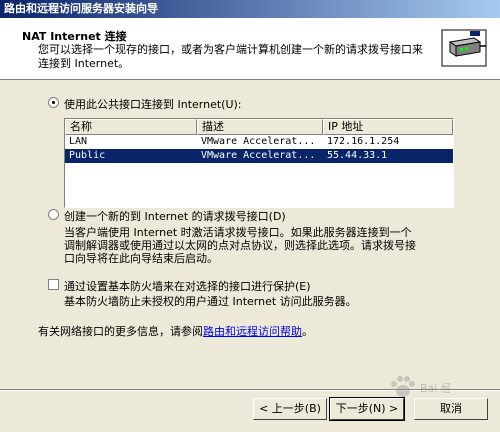 Image resolution: width=500 pixels, height=432 pixels. I want to click on firewall-description: 基本防火墙防止未授权的用户通过 Internet 访问此服务器。, so click(210, 301).